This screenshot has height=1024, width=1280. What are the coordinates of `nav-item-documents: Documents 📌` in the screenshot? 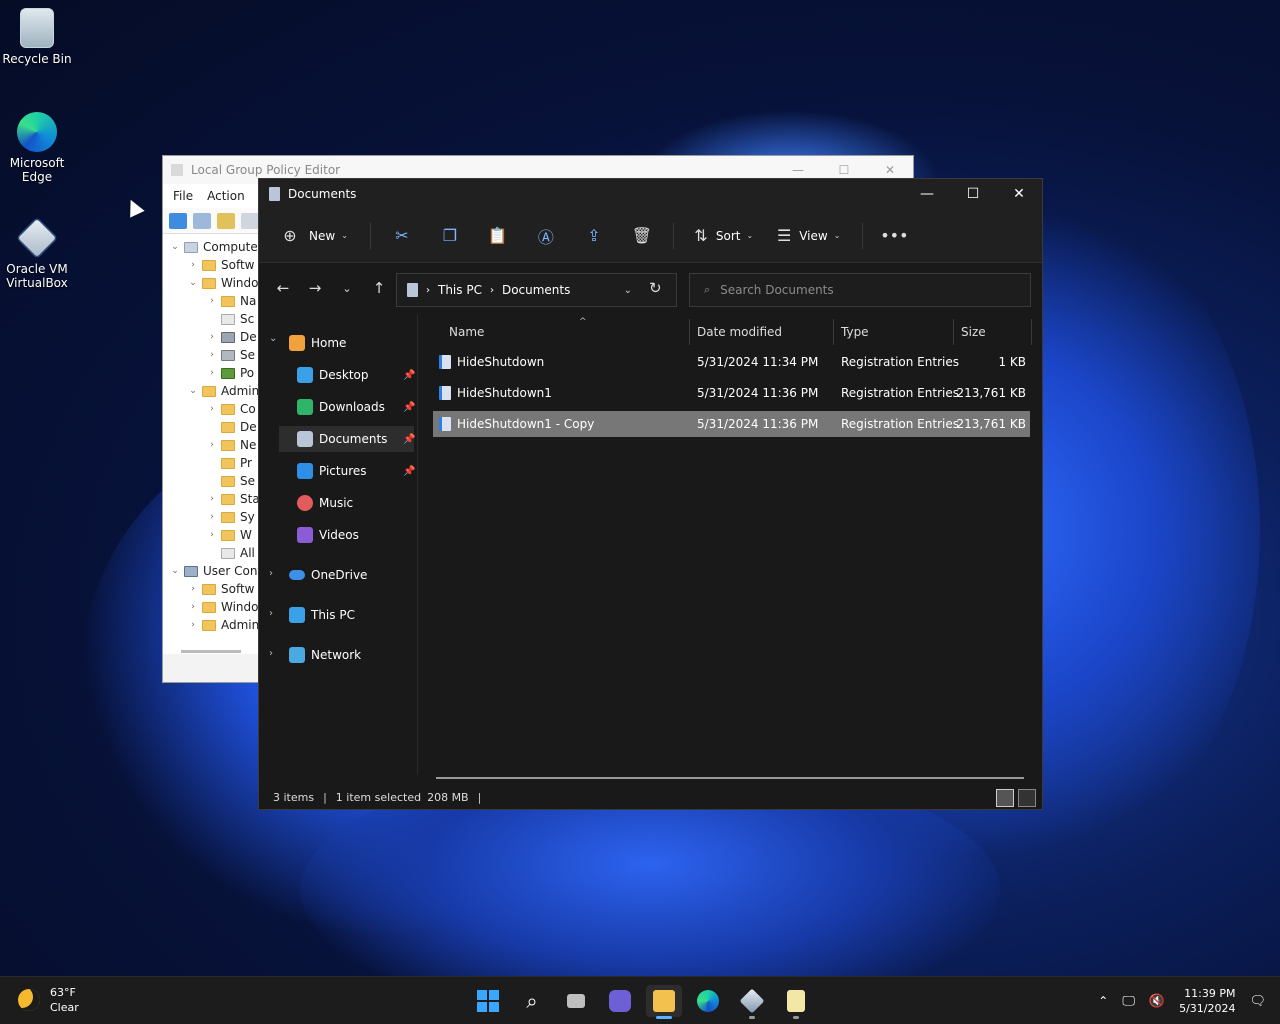 It's located at (347, 439).